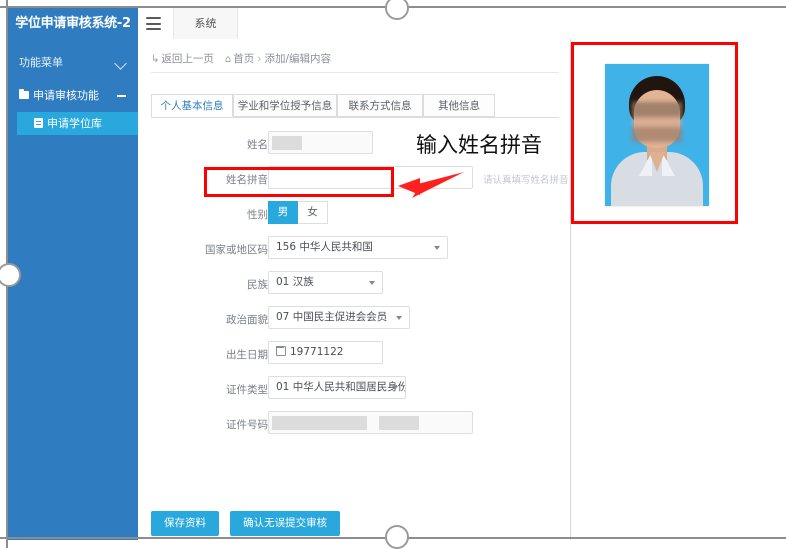 The width and height of the screenshot is (786, 549). I want to click on photo-annotation-box, so click(654, 133).